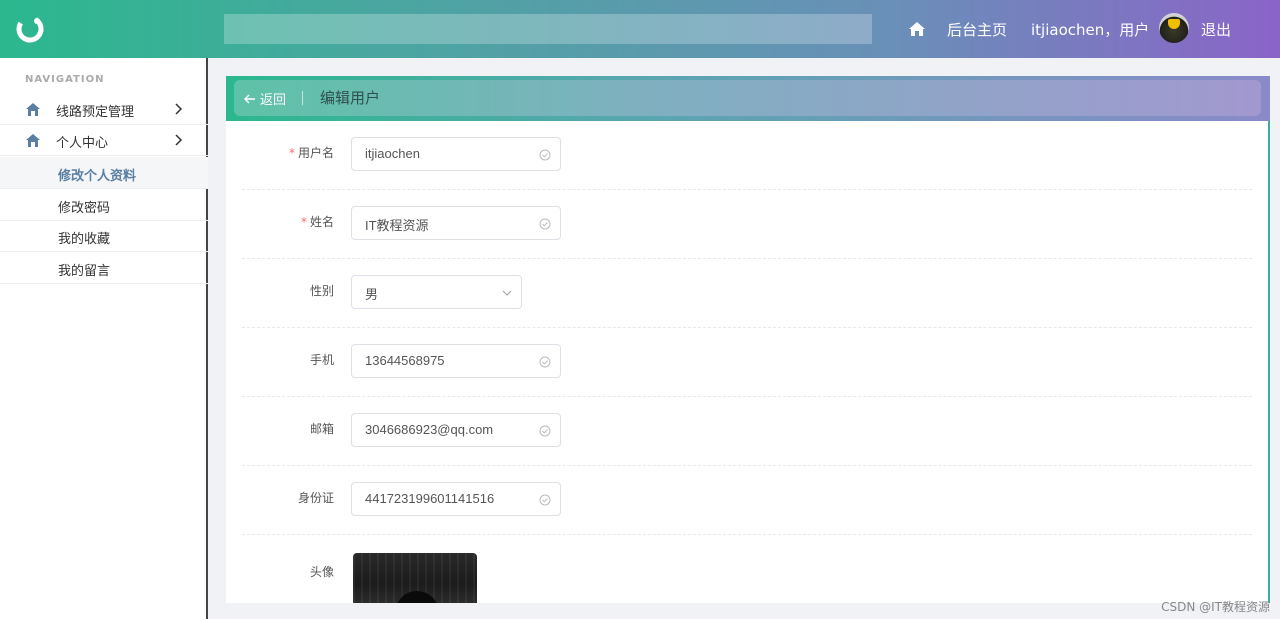  I want to click on sidebar-item-messages: 我的留言, so click(104, 268).